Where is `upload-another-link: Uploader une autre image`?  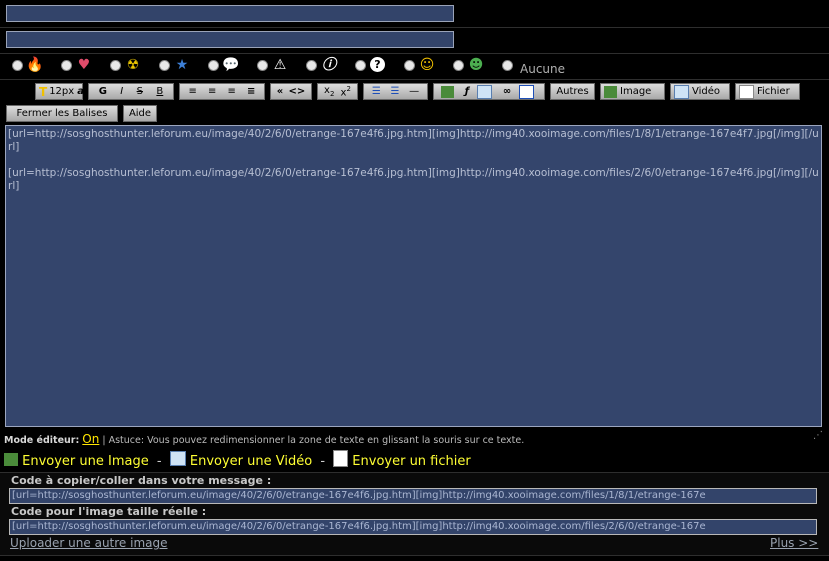 upload-another-link: Uploader une autre image is located at coordinates (89, 543).